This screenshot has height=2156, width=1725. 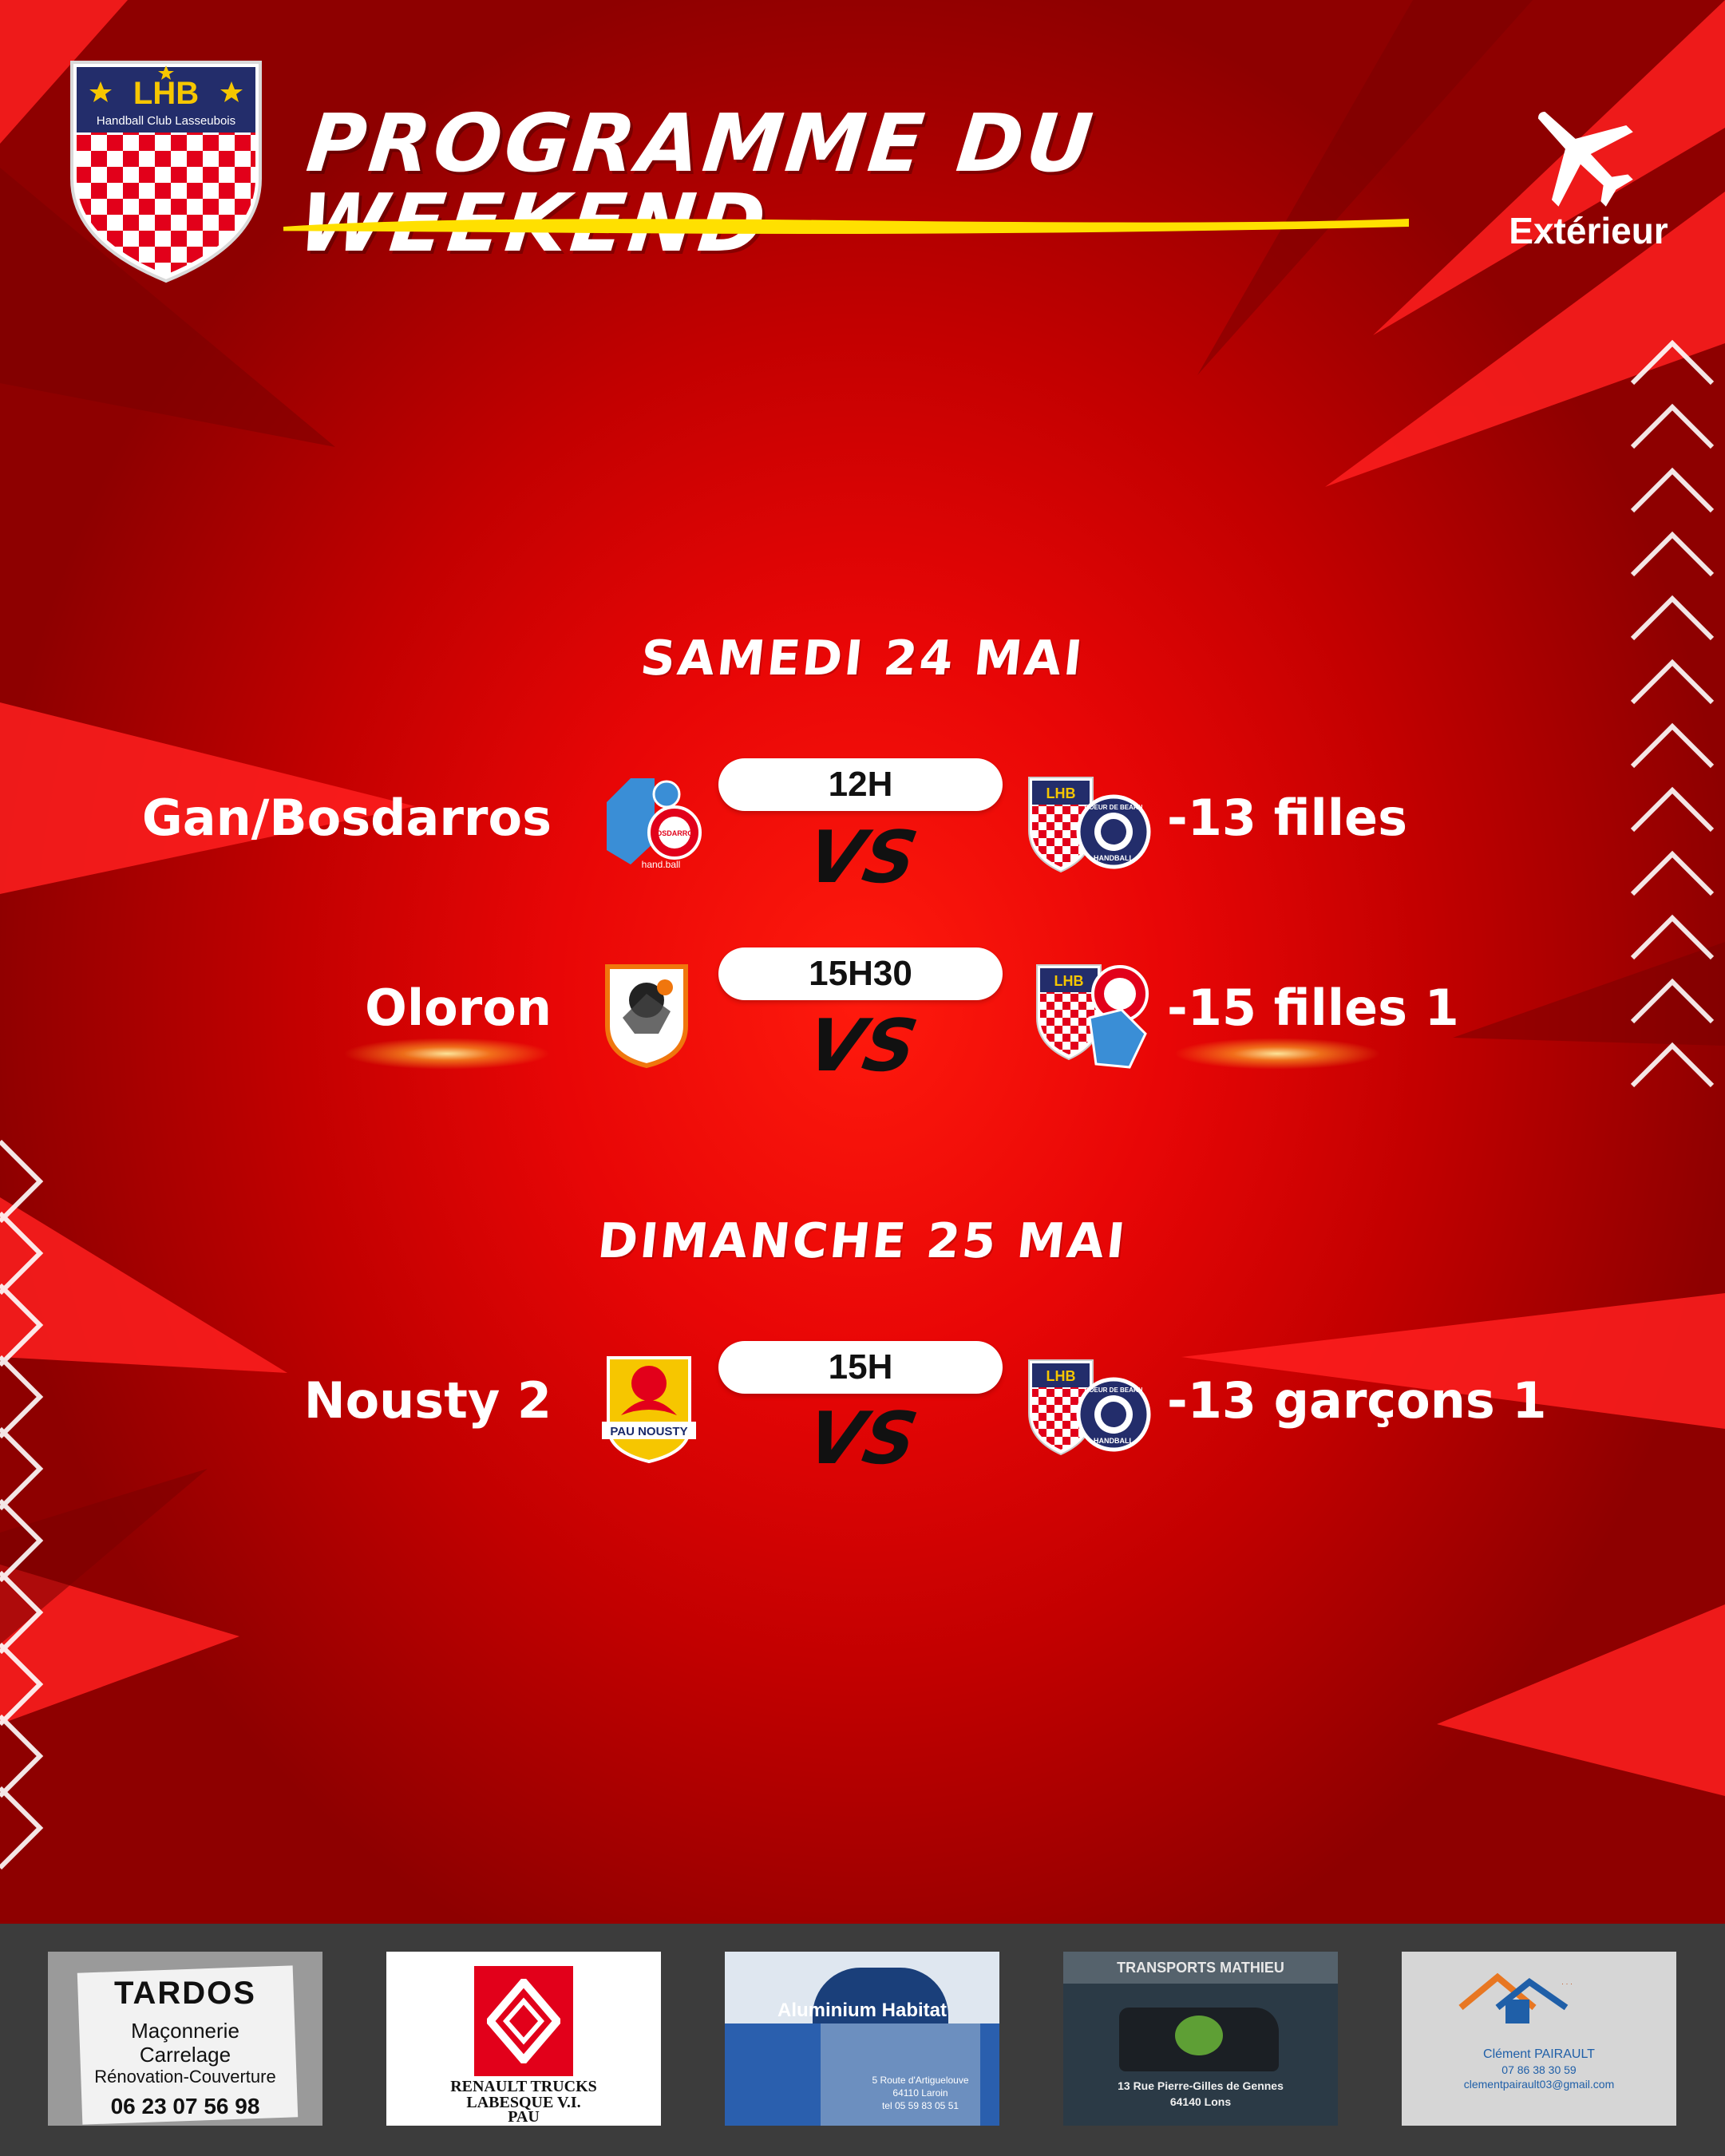 What do you see at coordinates (458, 1008) in the screenshot?
I see `home-team-2: Oloron` at bounding box center [458, 1008].